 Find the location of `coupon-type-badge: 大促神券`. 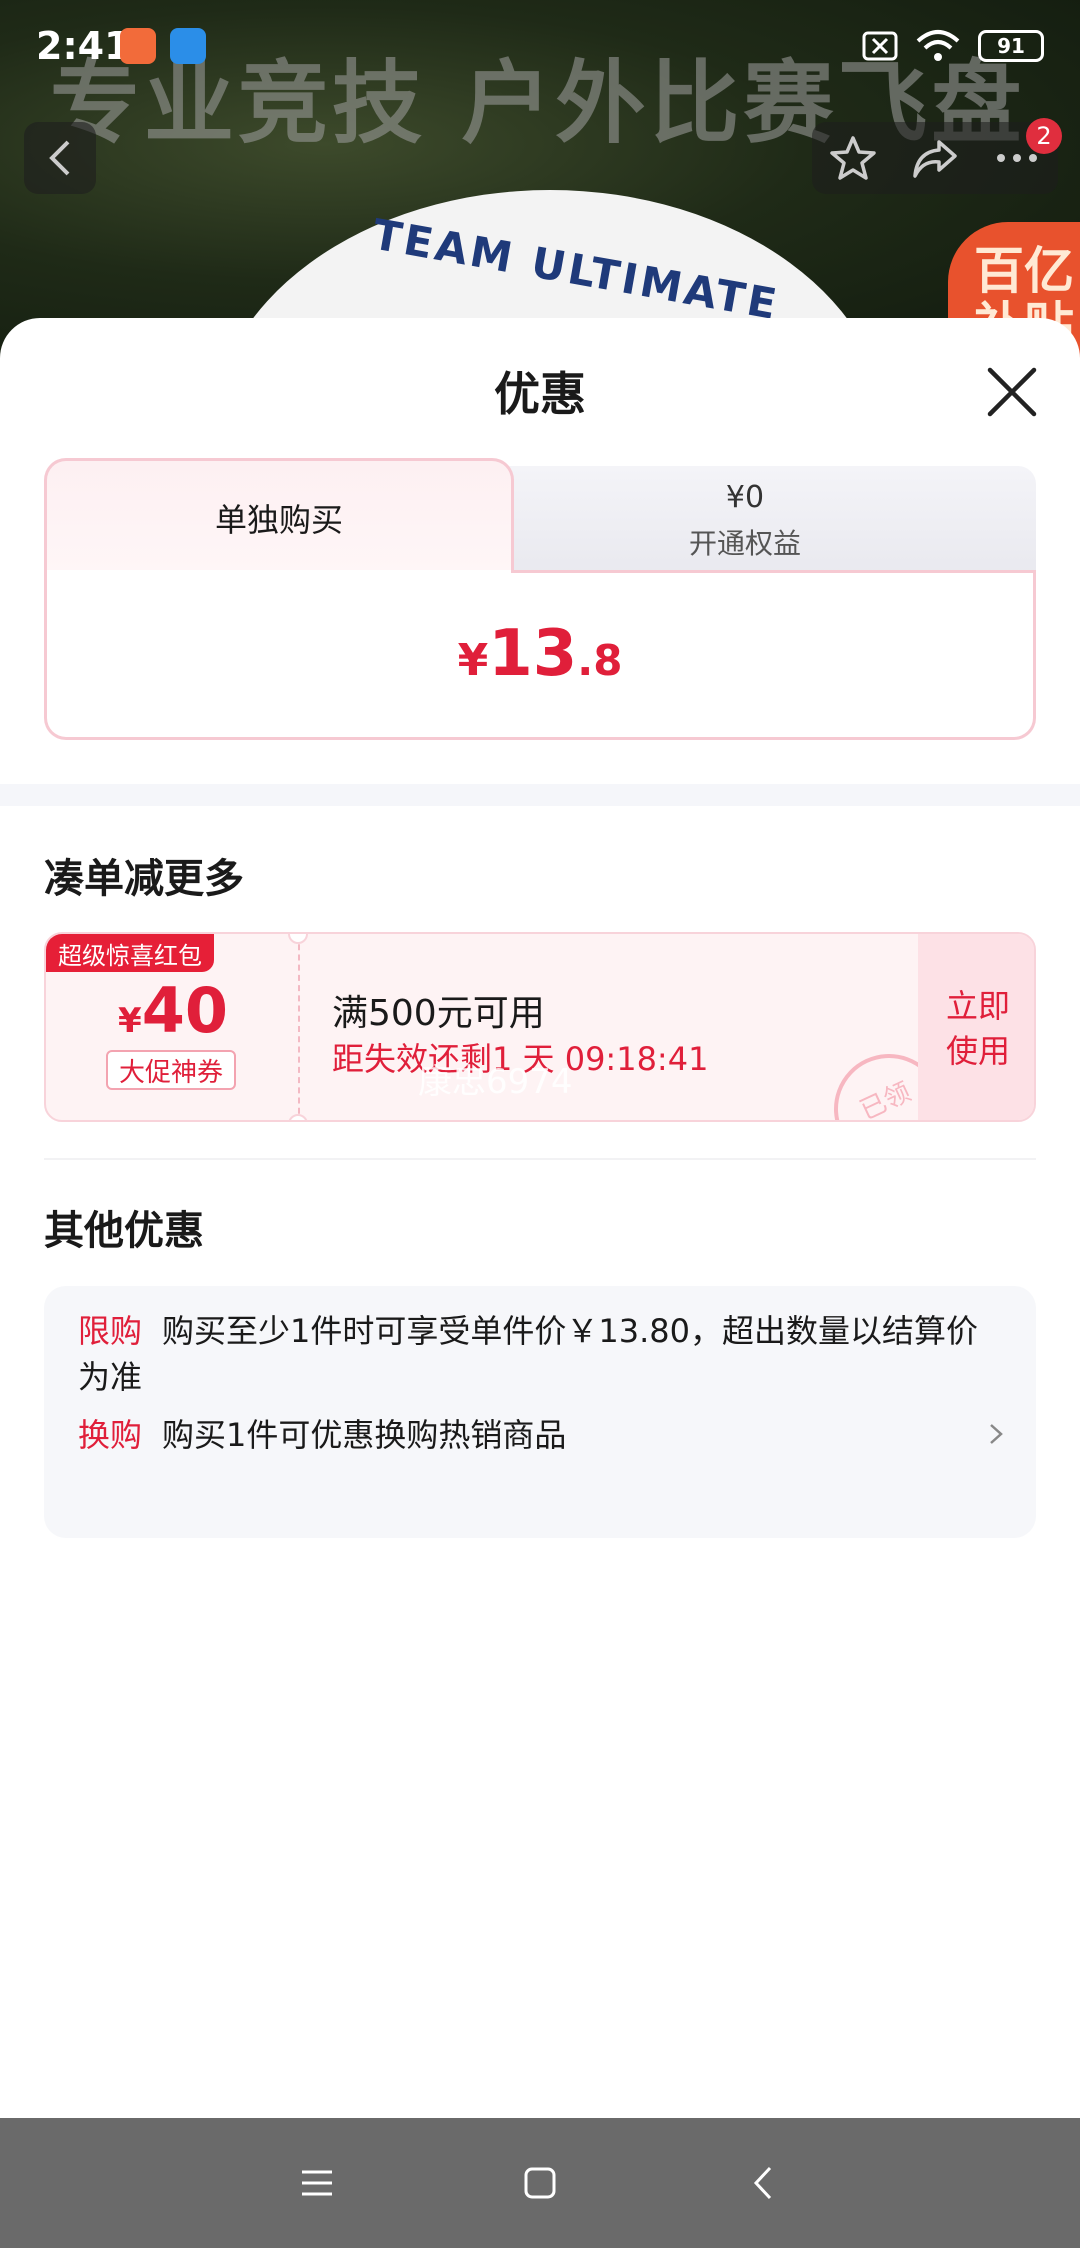

coupon-type-badge: 大促神券 is located at coordinates (171, 1070).